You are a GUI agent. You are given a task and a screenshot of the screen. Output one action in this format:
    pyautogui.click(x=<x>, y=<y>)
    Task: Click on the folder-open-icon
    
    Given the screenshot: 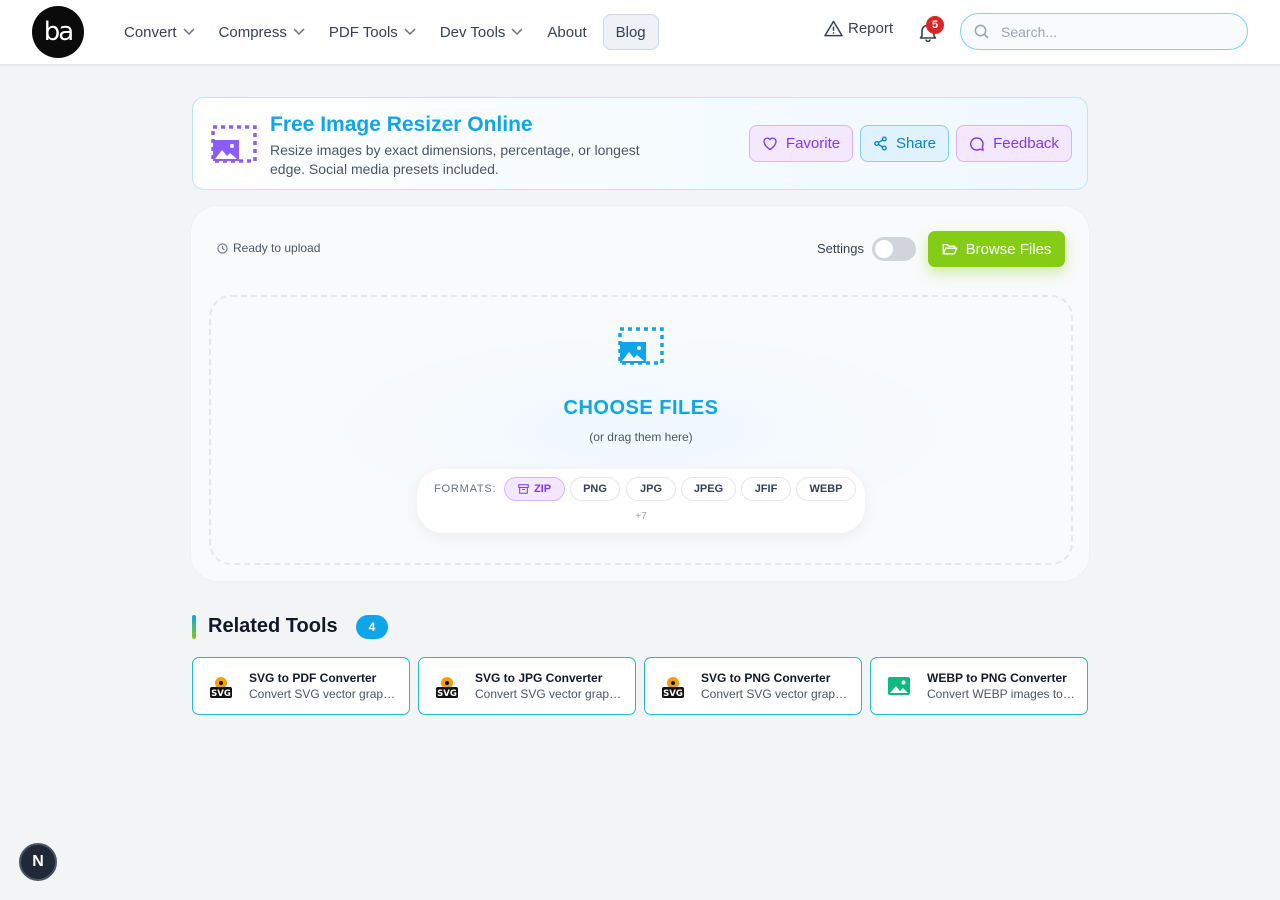 What is the action you would take?
    pyautogui.click(x=950, y=249)
    